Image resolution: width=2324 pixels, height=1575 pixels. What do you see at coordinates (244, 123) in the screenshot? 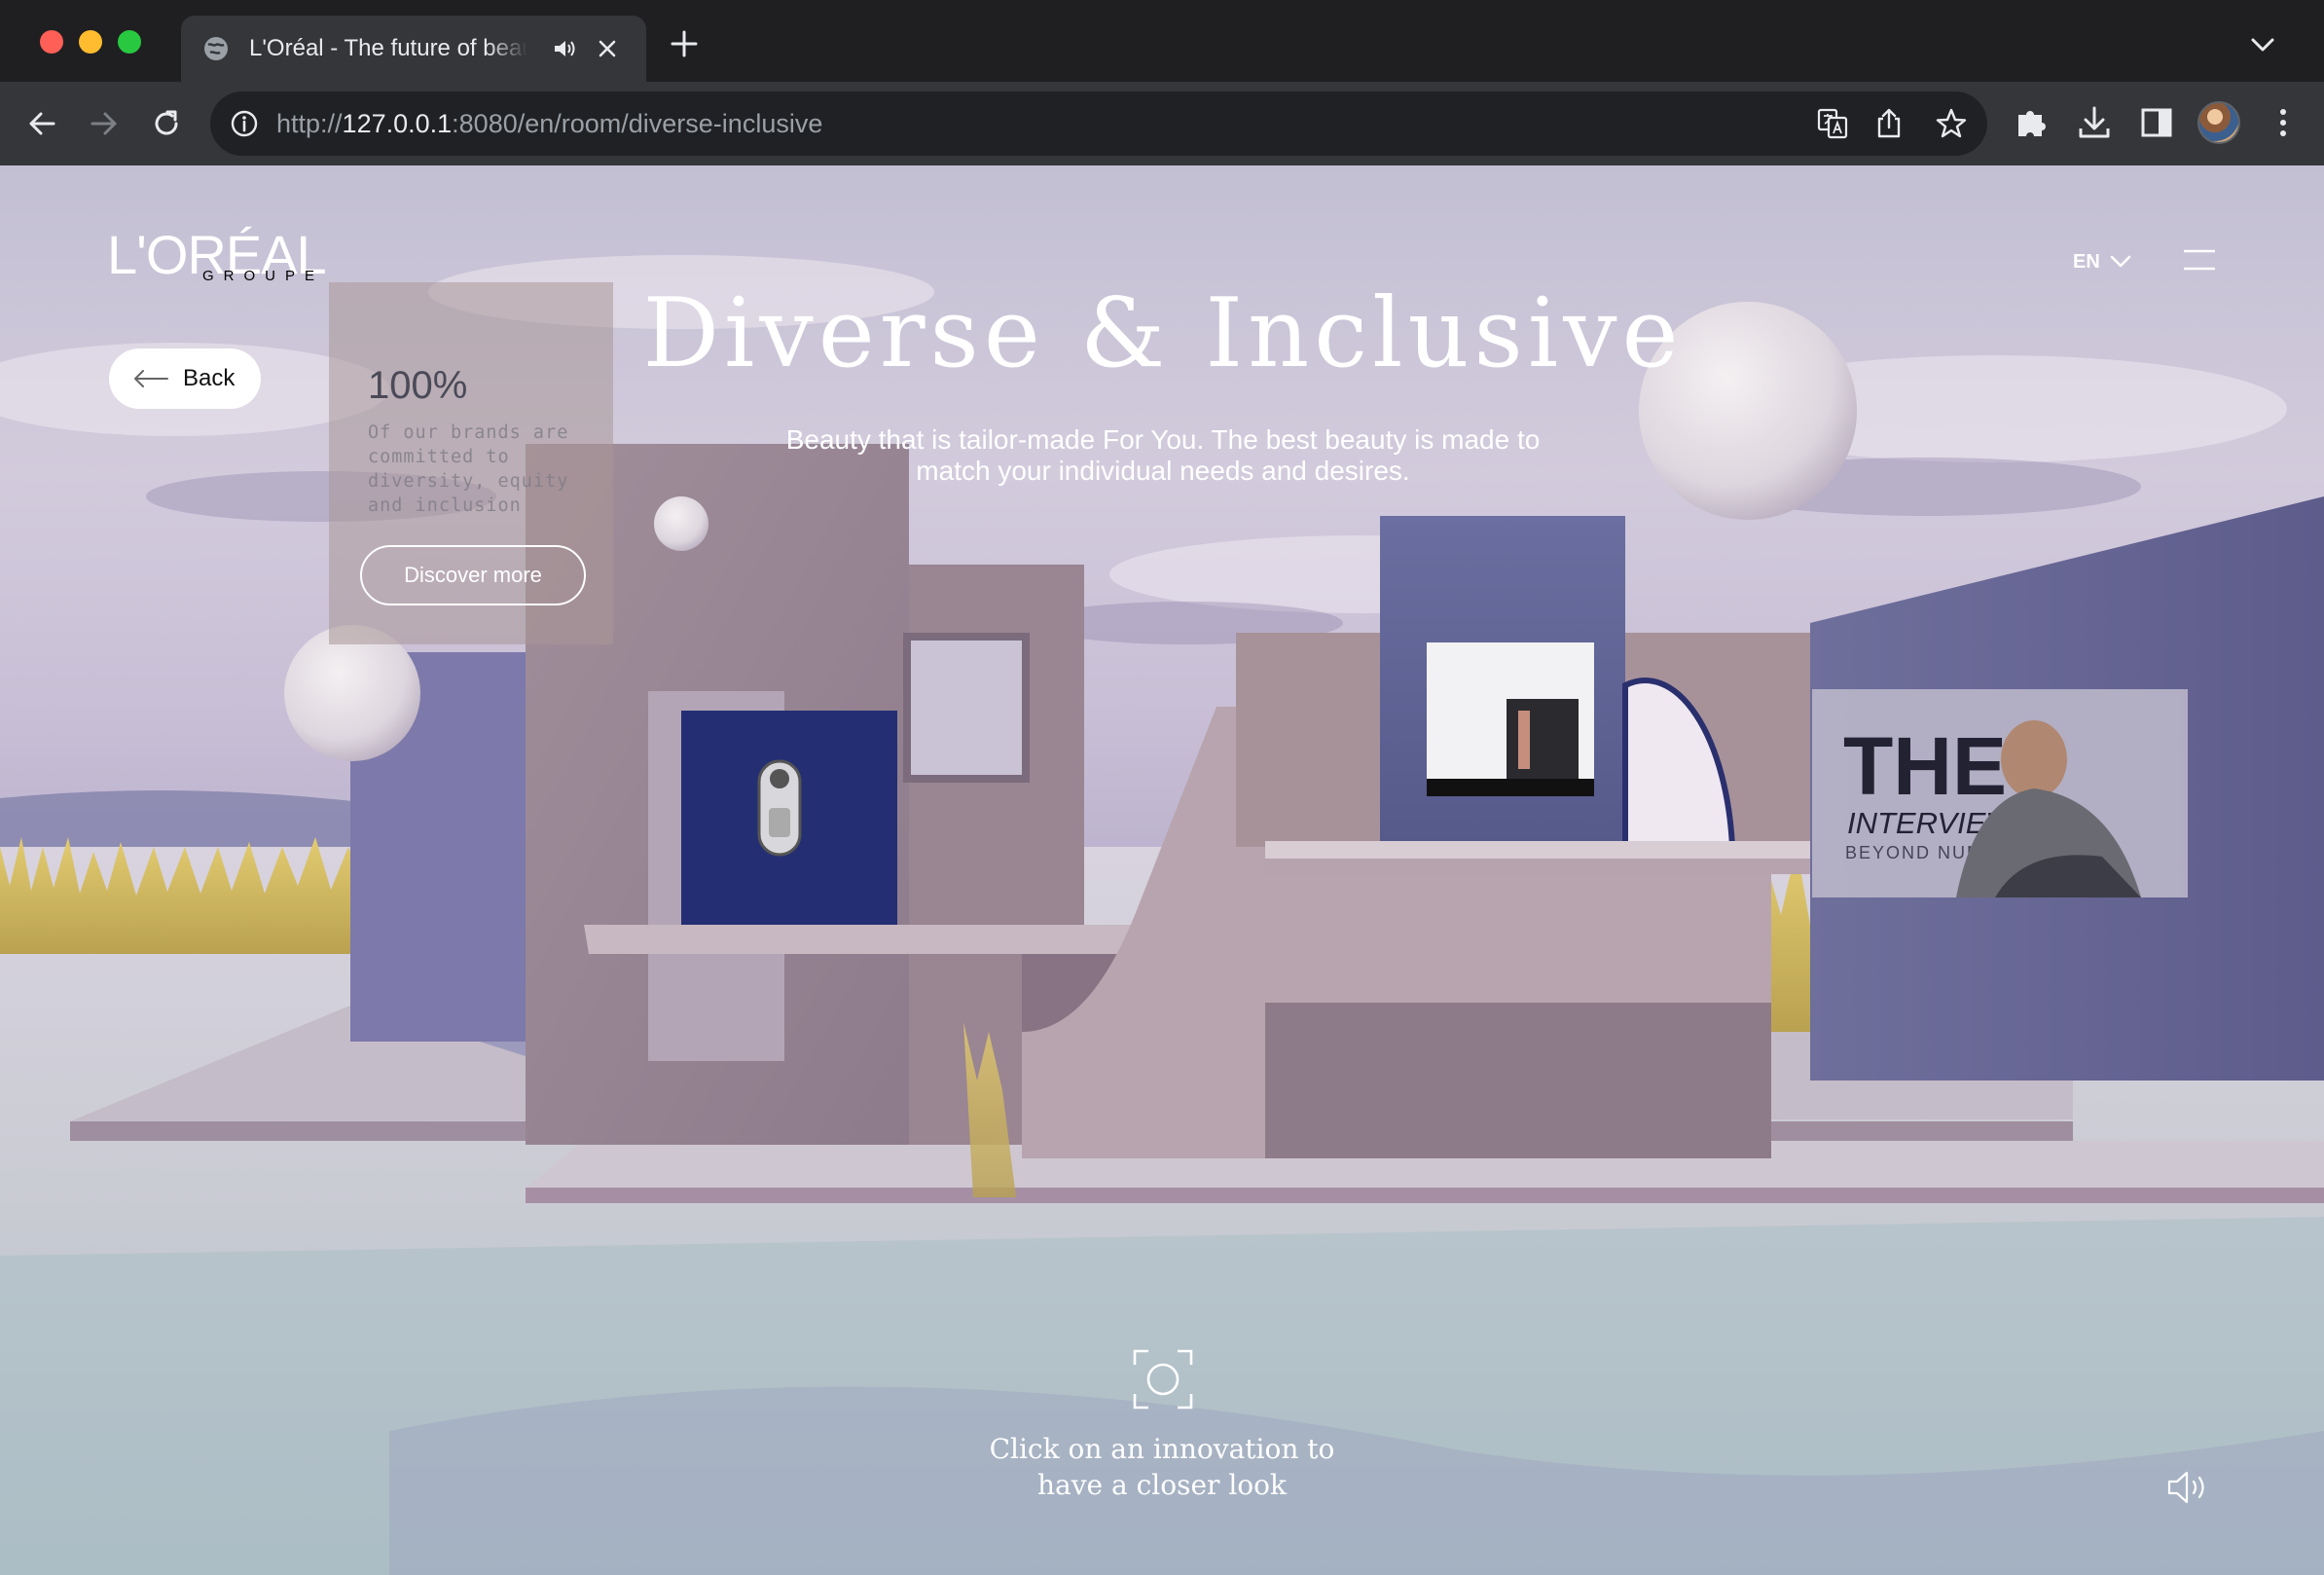
I see `info-icon` at bounding box center [244, 123].